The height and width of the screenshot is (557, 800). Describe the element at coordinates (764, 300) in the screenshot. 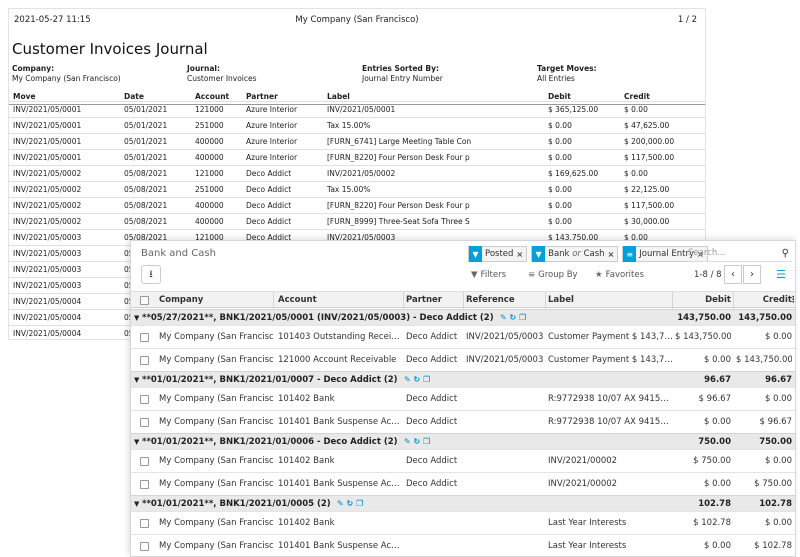

I see `column-header-credit: Credit` at that location.